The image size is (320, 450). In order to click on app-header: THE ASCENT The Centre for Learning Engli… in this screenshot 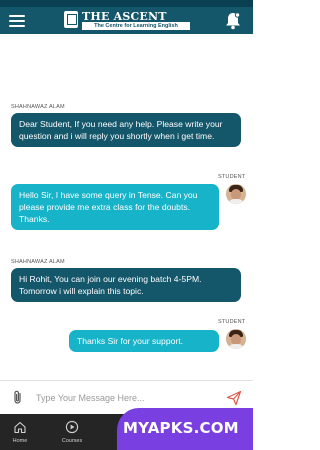, I will do `click(126, 20)`.